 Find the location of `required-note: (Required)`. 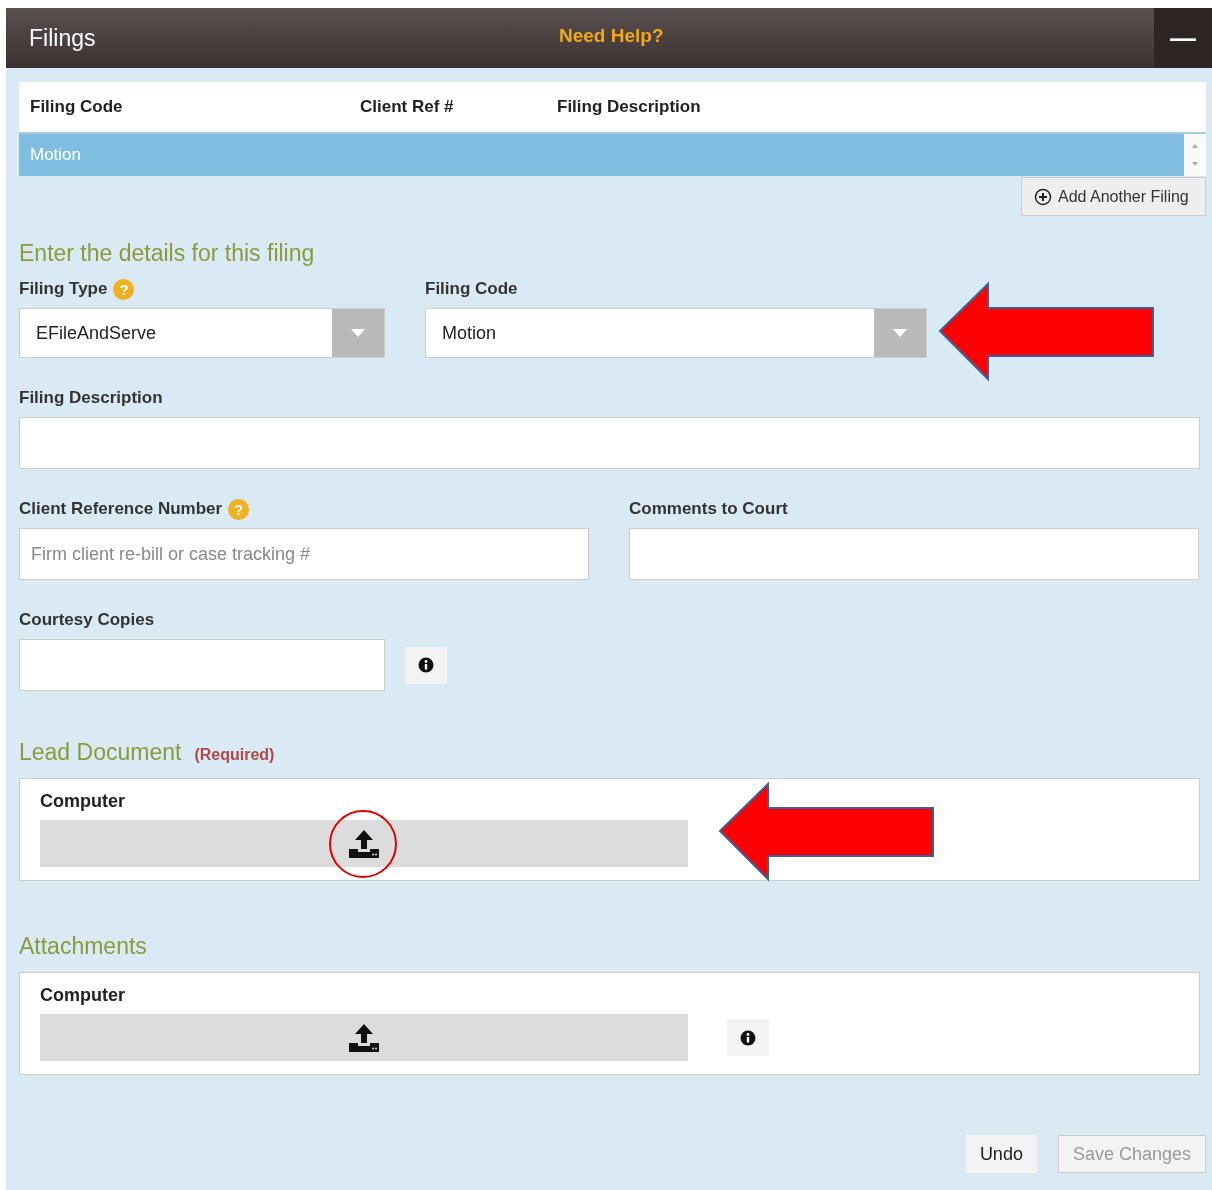

required-note: (Required) is located at coordinates (234, 755).